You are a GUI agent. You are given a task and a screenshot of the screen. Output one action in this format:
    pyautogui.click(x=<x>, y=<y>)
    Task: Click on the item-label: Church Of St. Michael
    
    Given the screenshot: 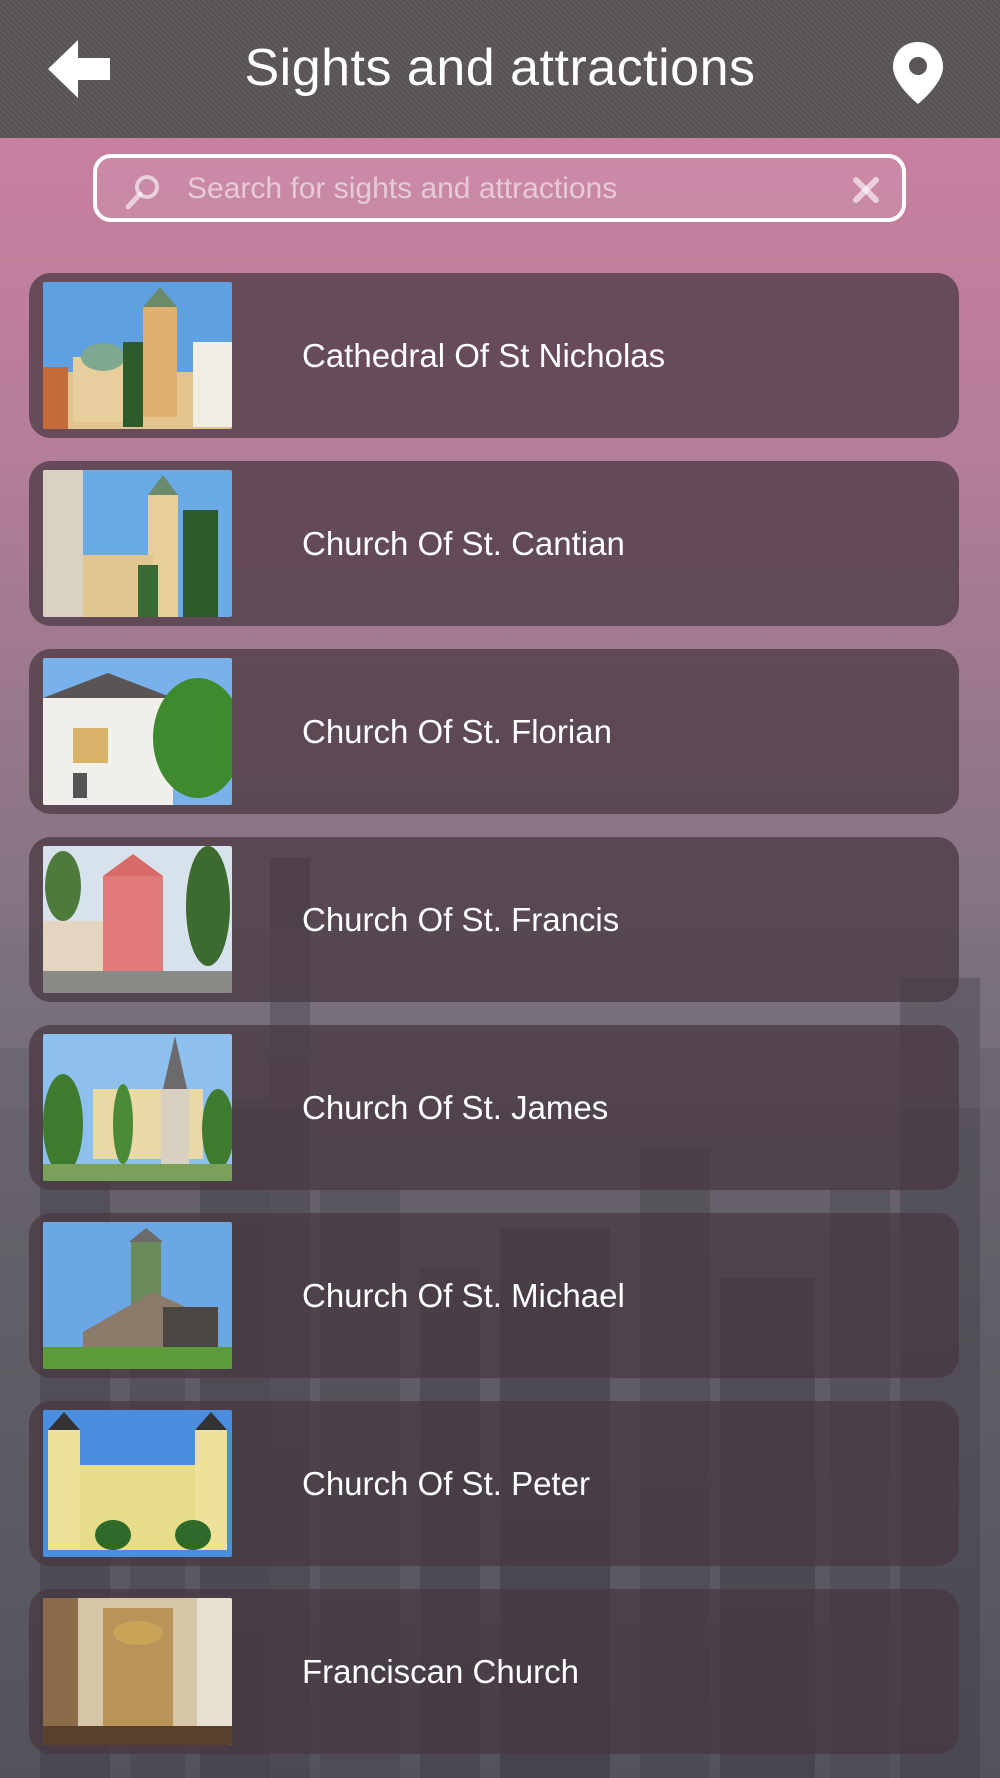 What is the action you would take?
    pyautogui.click(x=463, y=1295)
    